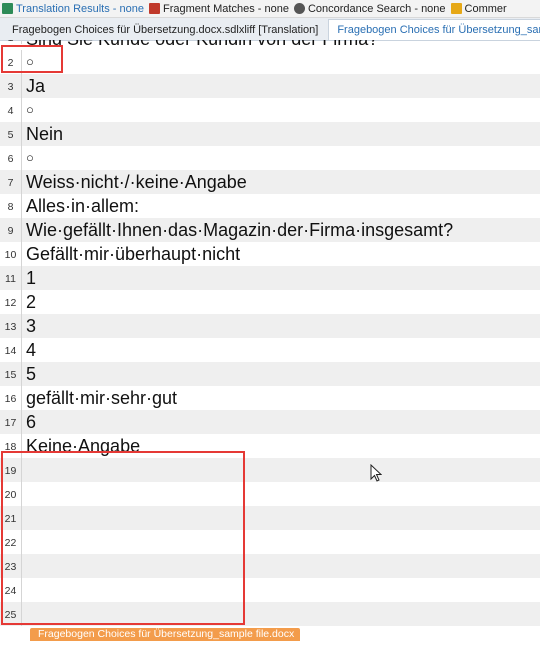  I want to click on segment-text: gefällt·mir·sehr·gut, so click(101, 398).